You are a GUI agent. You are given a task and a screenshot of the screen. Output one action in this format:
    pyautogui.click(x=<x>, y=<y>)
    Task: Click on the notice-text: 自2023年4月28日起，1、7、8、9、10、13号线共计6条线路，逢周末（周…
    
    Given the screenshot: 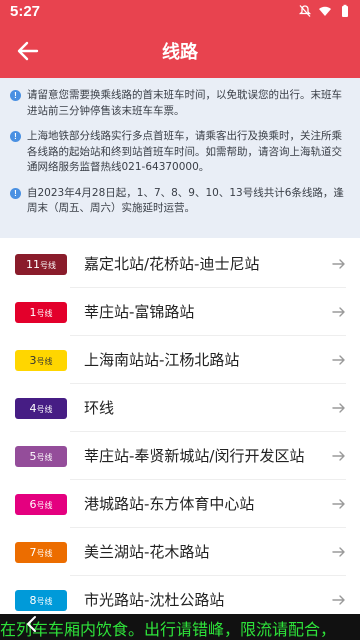 What is the action you would take?
    pyautogui.click(x=185, y=200)
    